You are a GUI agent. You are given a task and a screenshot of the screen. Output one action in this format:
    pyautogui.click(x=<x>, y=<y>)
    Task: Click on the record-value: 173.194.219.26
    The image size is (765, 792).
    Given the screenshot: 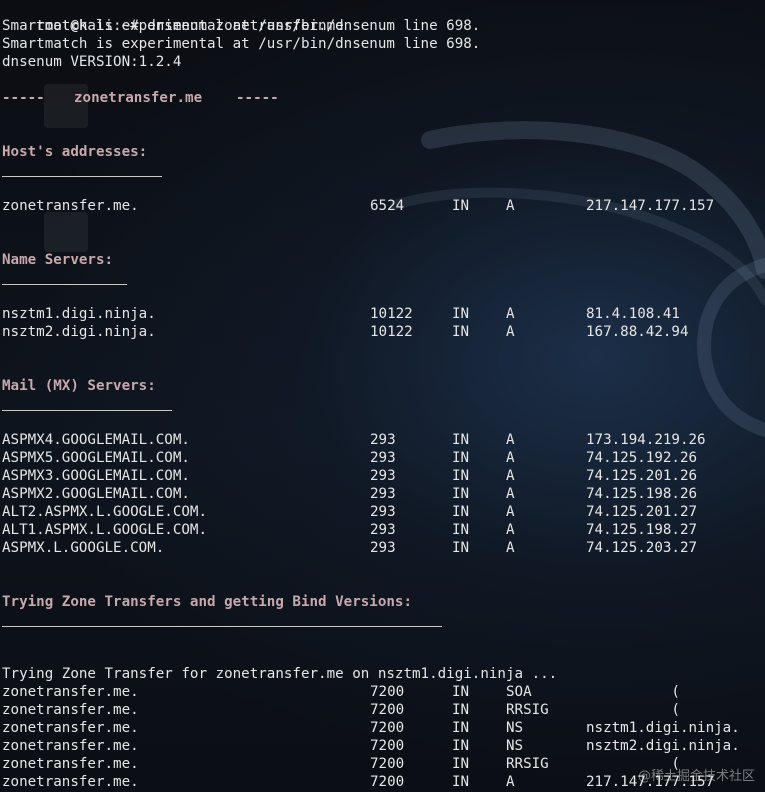 What is the action you would take?
    pyautogui.click(x=646, y=440)
    